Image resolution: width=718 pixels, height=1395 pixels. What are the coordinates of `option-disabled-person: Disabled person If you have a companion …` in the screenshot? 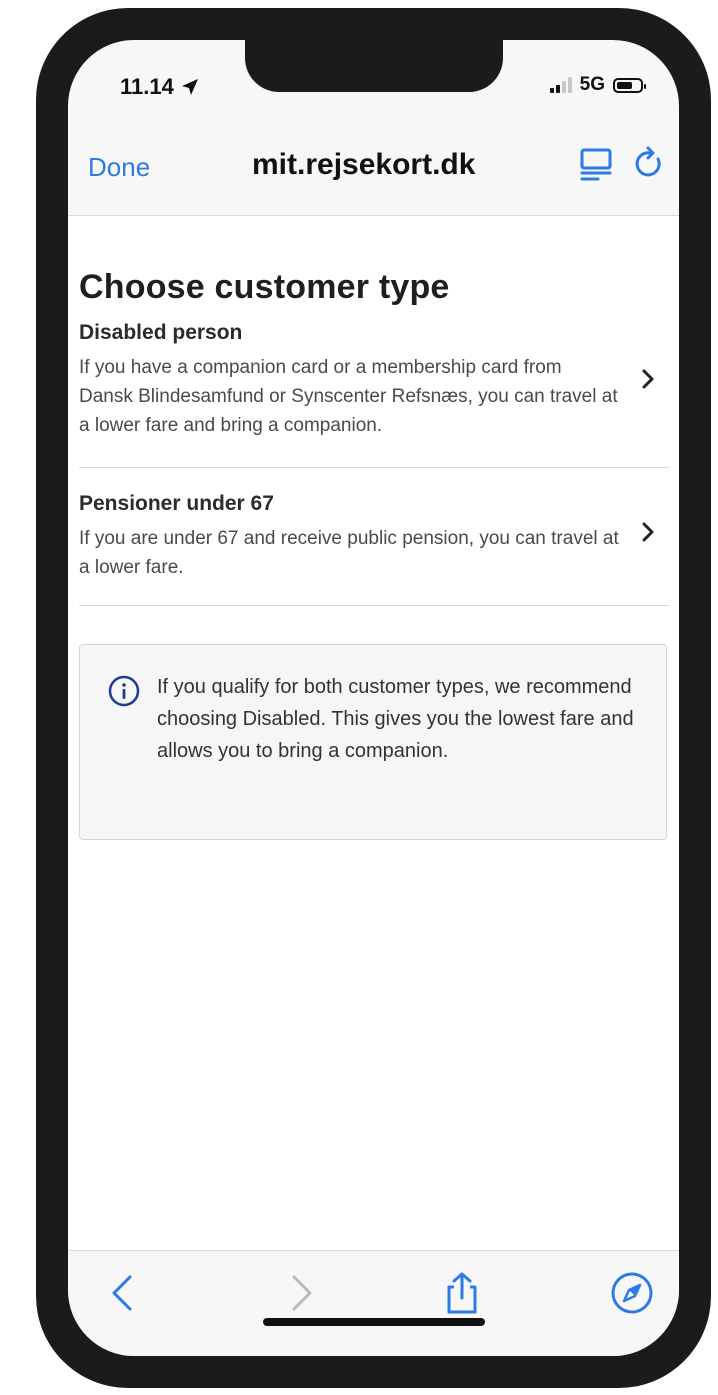 It's located at (374, 394).